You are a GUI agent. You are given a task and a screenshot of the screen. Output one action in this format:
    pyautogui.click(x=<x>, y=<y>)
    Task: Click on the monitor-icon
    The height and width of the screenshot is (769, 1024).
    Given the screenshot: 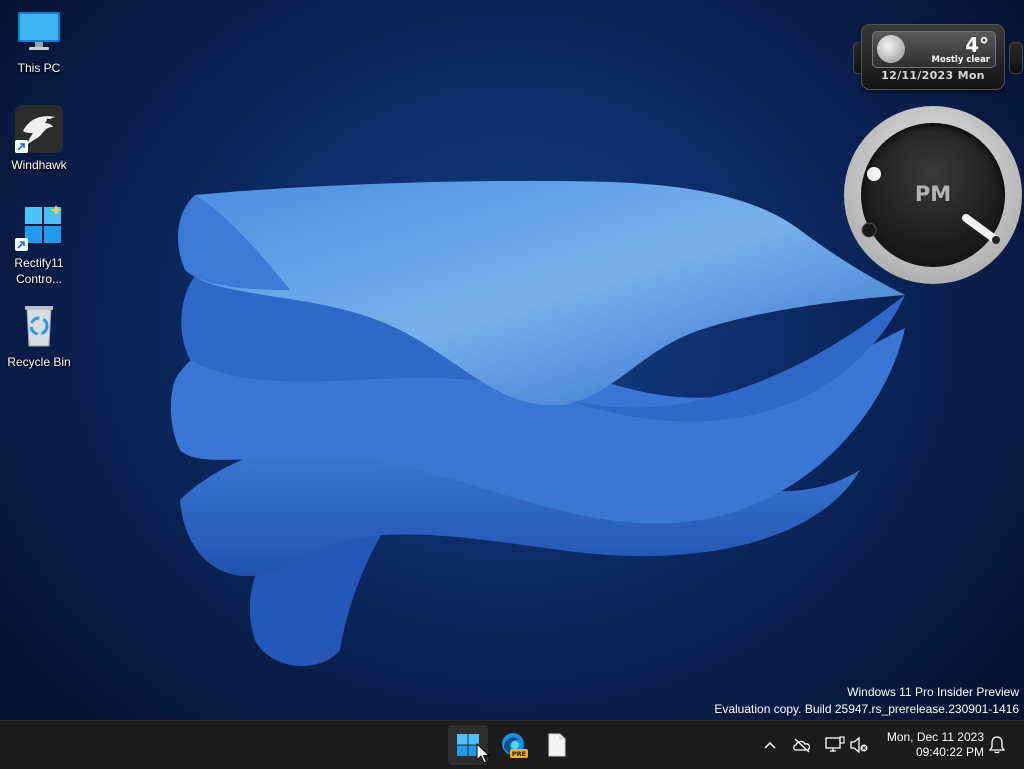 What is the action you would take?
    pyautogui.click(x=39, y=32)
    